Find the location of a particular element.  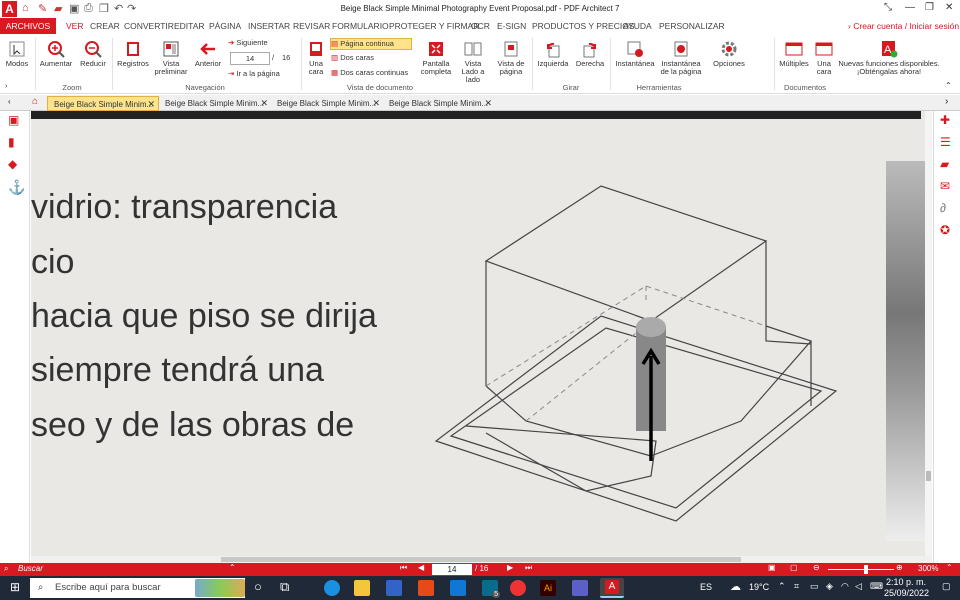

menu-pagina: PÁGINA is located at coordinates (225, 26).